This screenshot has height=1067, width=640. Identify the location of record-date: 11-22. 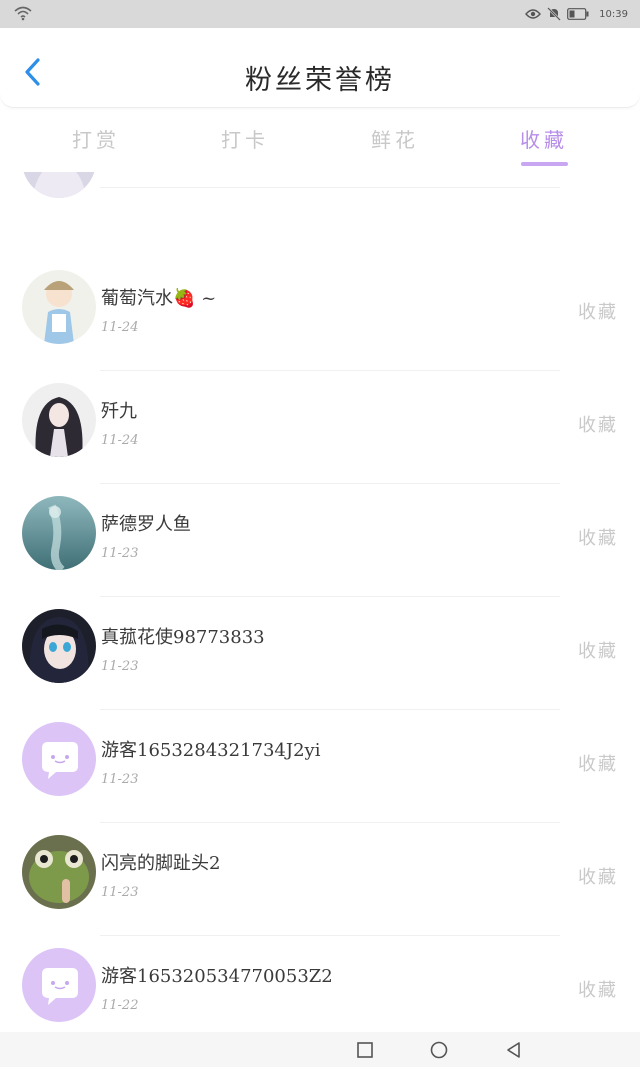
(120, 1005).